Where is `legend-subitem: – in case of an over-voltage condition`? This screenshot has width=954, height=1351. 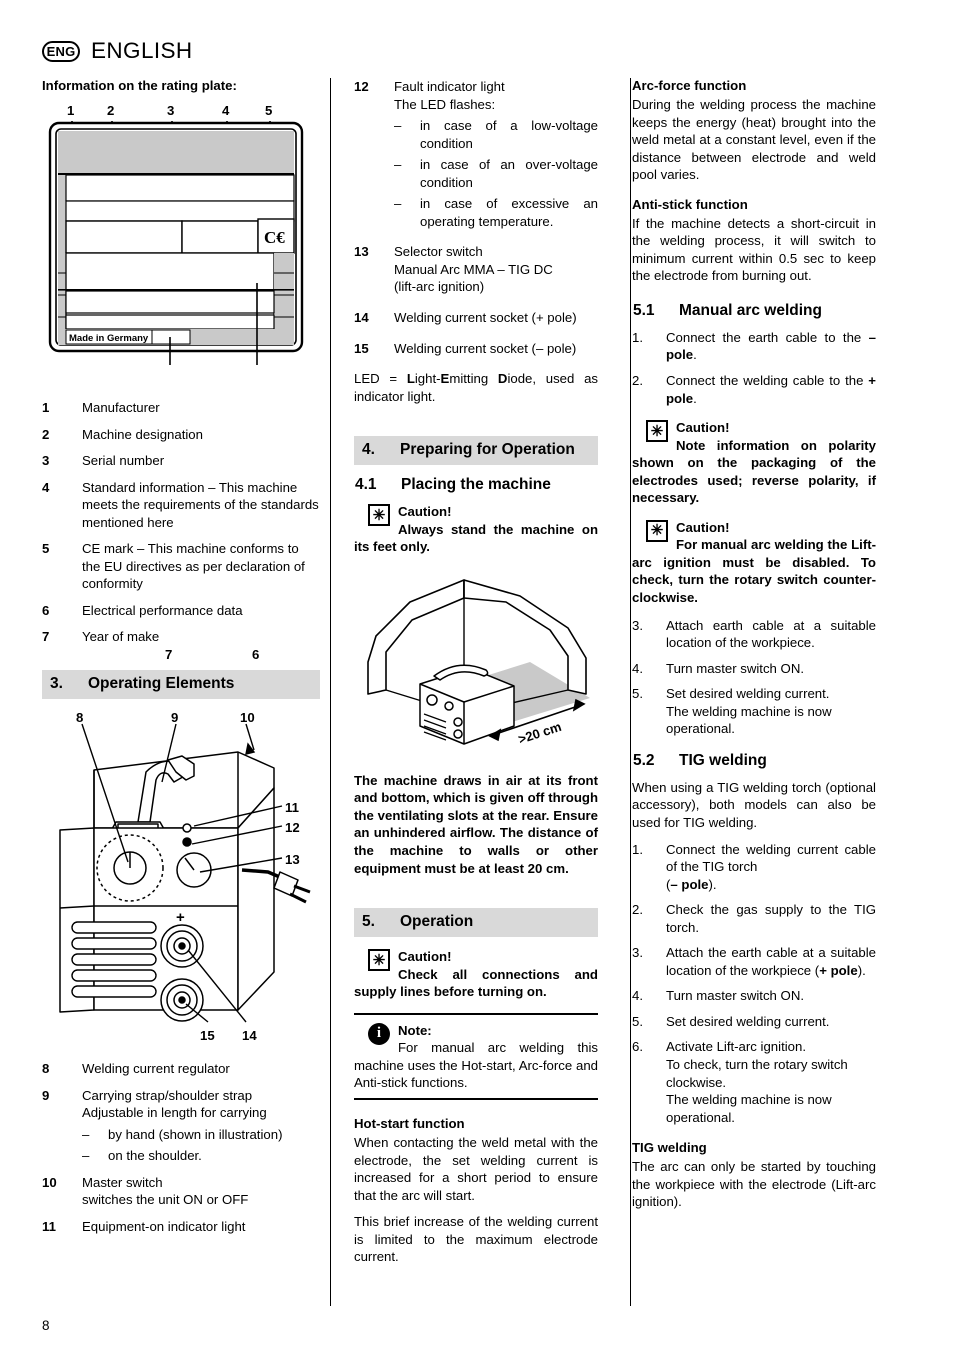 legend-subitem: – in case of an over-voltage condition is located at coordinates (496, 173).